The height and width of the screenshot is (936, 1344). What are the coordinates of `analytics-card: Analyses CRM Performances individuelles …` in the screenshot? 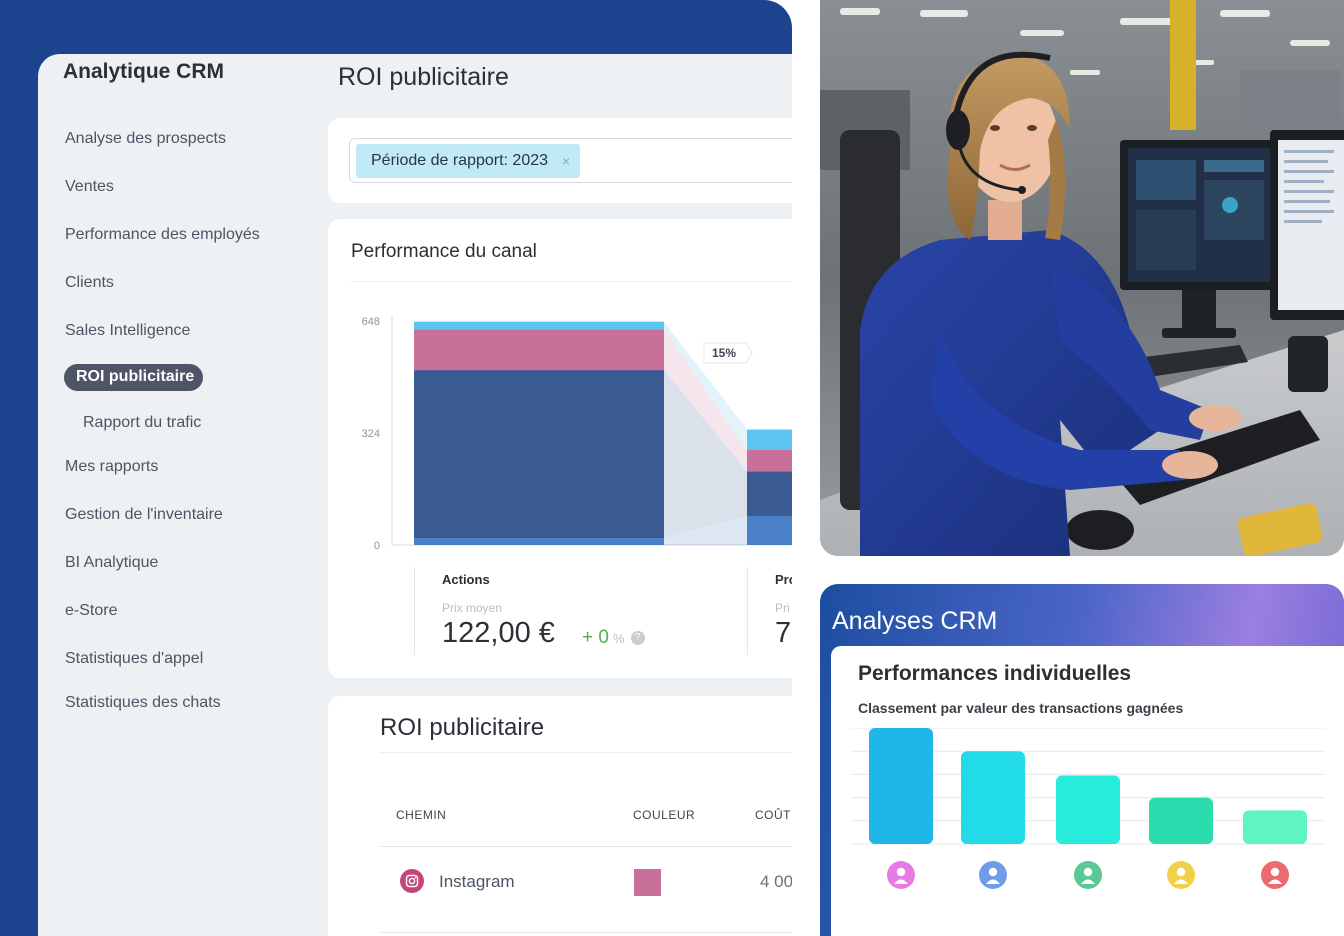 It's located at (1082, 760).